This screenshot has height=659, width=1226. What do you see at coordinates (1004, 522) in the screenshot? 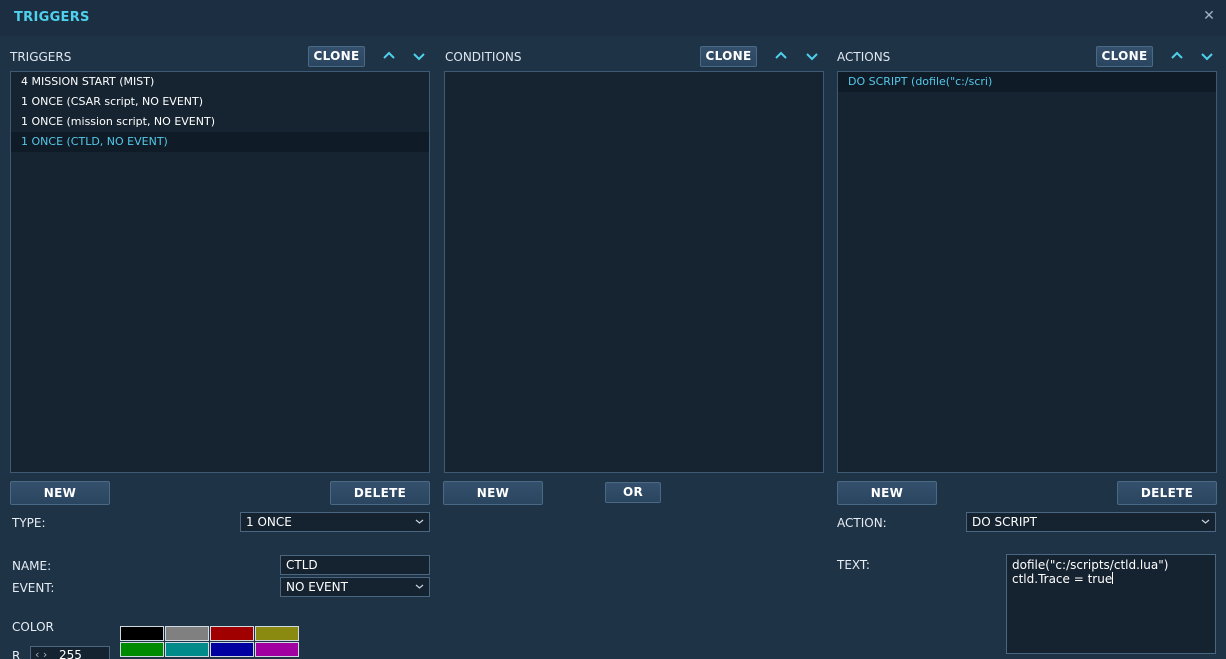
I see `action-value: DO SCRIPT` at bounding box center [1004, 522].